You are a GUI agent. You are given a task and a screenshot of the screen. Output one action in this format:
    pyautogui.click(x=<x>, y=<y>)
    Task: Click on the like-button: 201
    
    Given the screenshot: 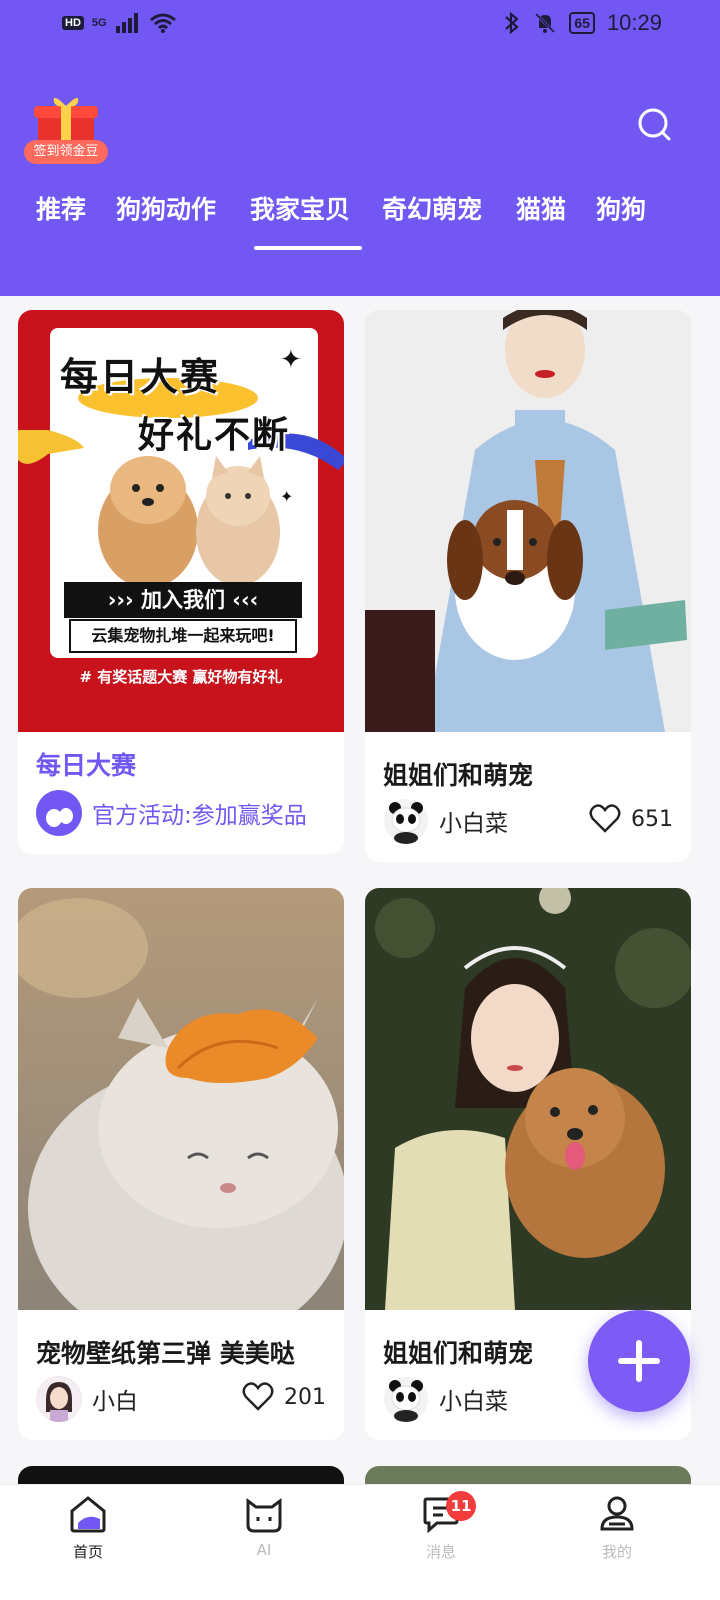 What is the action you would take?
    pyautogui.click(x=284, y=1397)
    